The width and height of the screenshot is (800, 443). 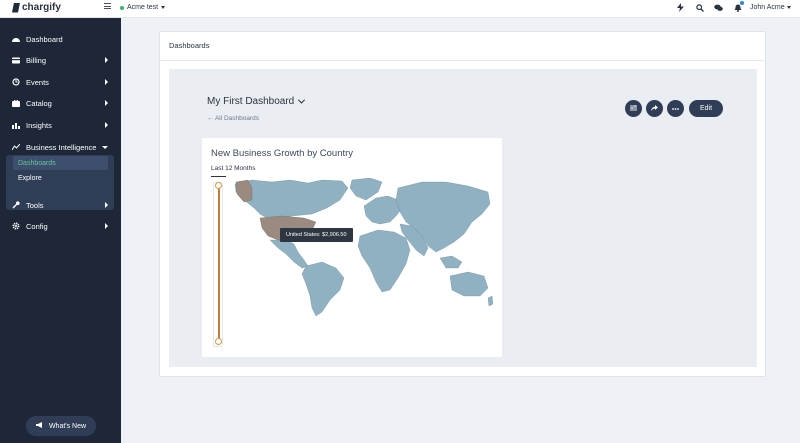 What do you see at coordinates (16, 125) in the screenshot?
I see `insights-icon` at bounding box center [16, 125].